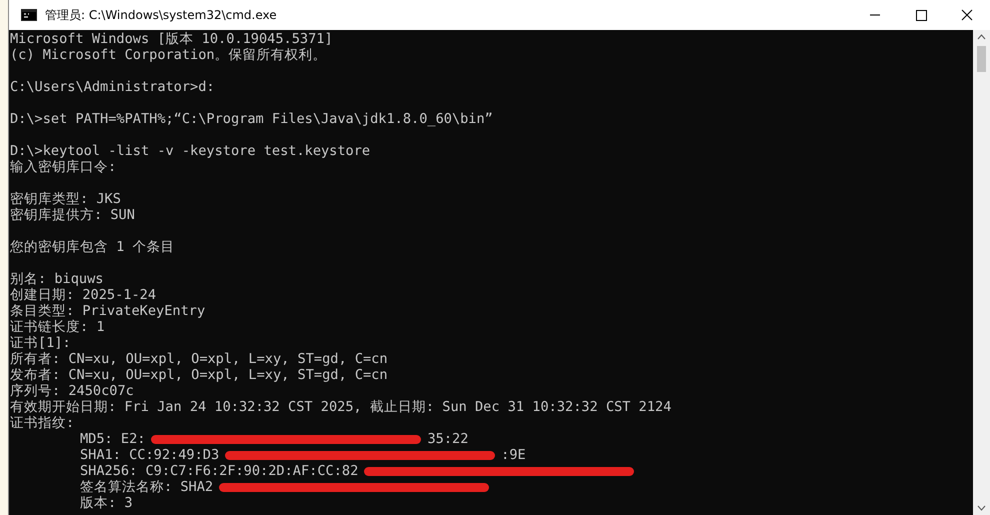 The width and height of the screenshot is (990, 515). What do you see at coordinates (219, 471) in the screenshot?
I see `console-text: SHA256: C9:C7:F6:2F:90:2D:AF:CC:82` at bounding box center [219, 471].